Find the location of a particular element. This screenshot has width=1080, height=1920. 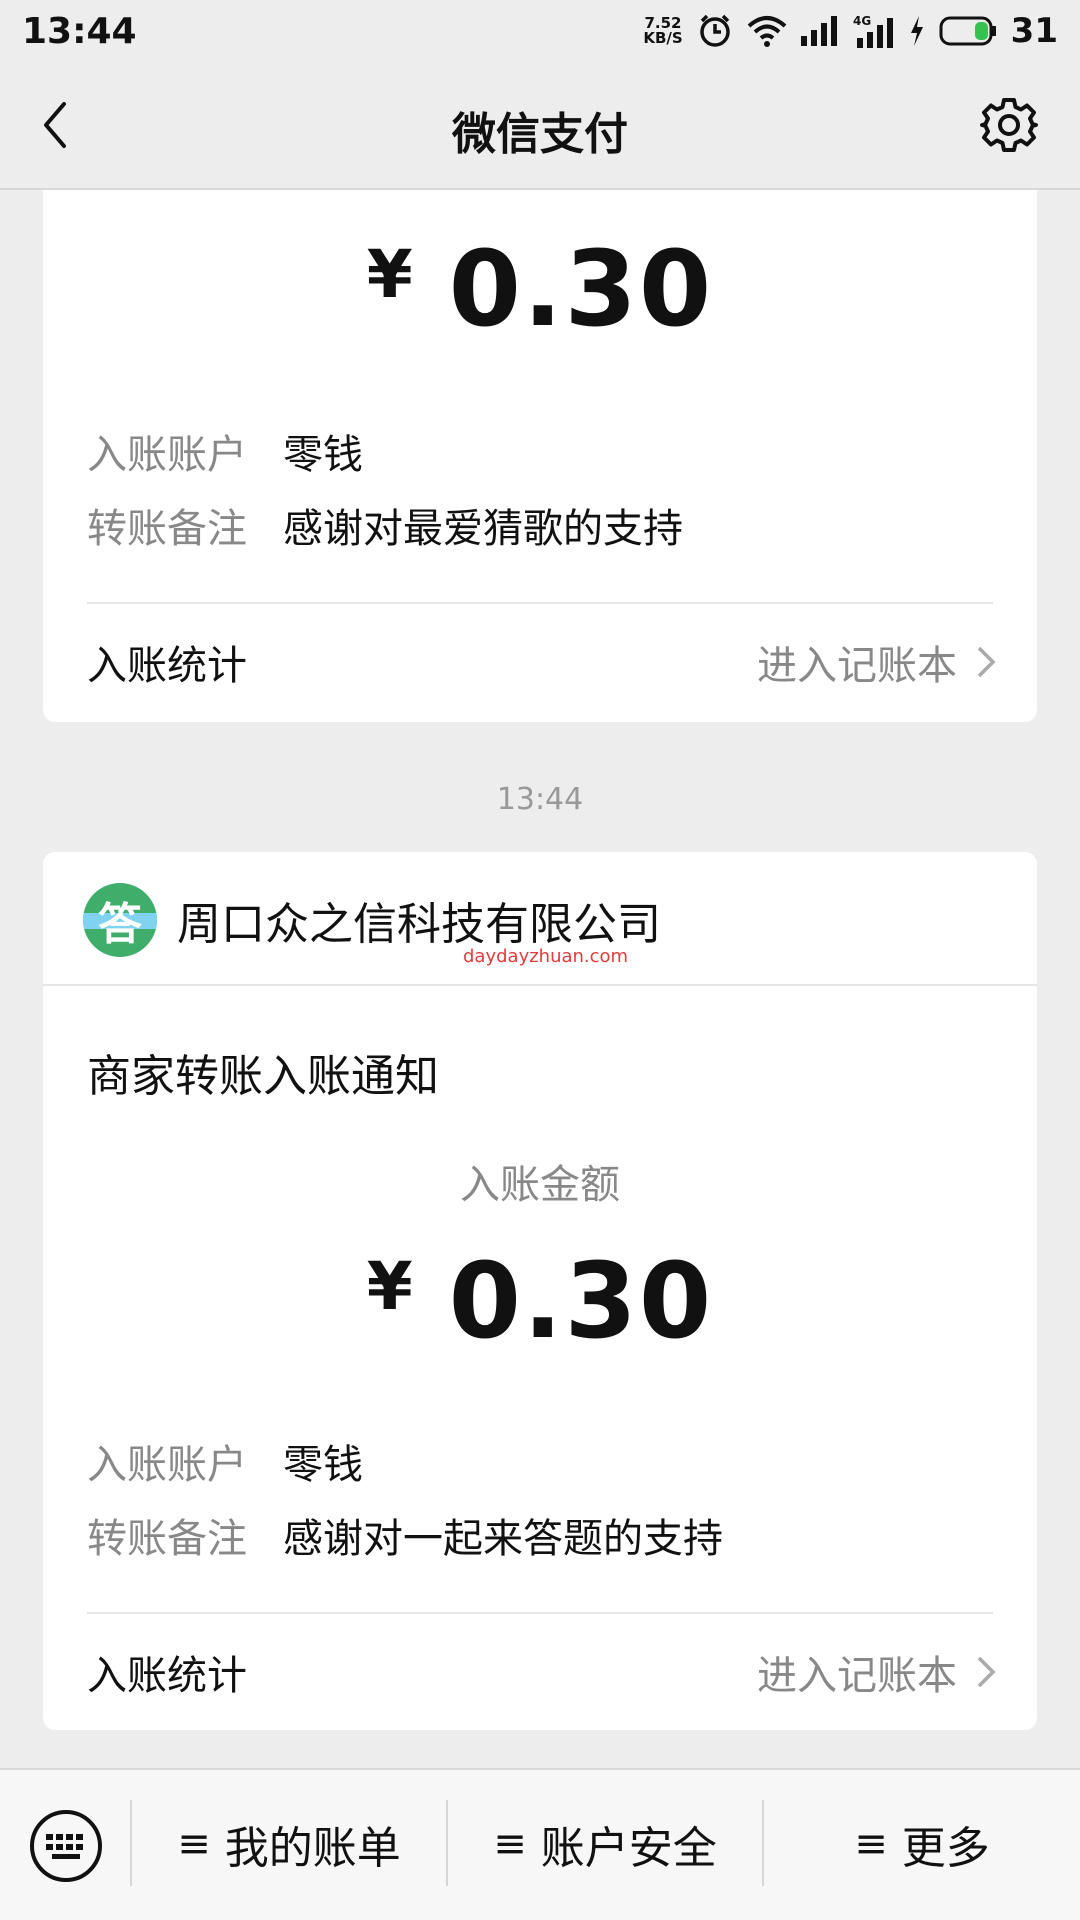

page-title: 微信支付 is located at coordinates (540, 134).